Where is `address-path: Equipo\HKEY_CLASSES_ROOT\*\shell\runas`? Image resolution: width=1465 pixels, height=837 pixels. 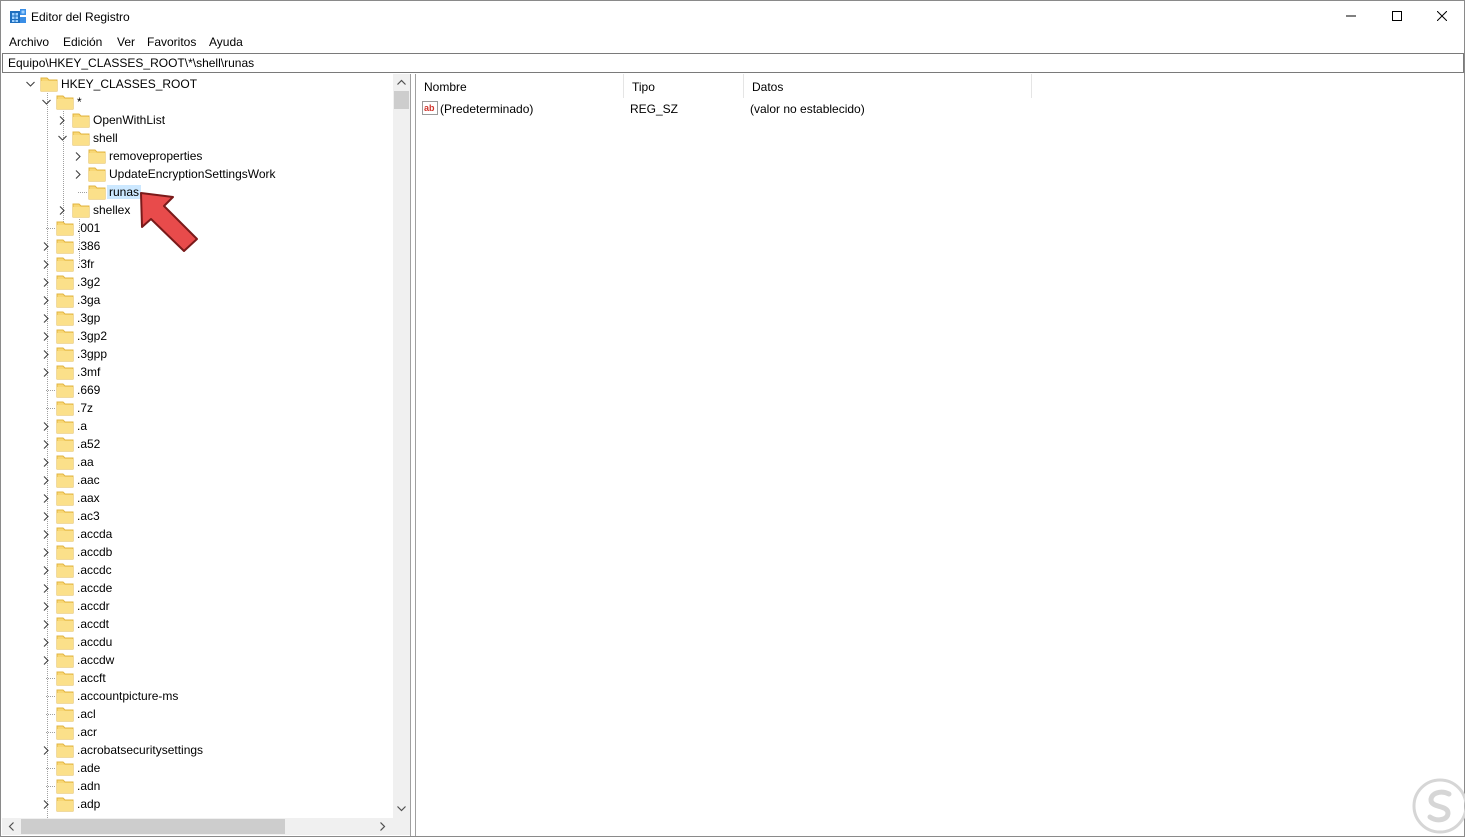 address-path: Equipo\HKEY_CLASSES_ROOT\*\shell\runas is located at coordinates (131, 63).